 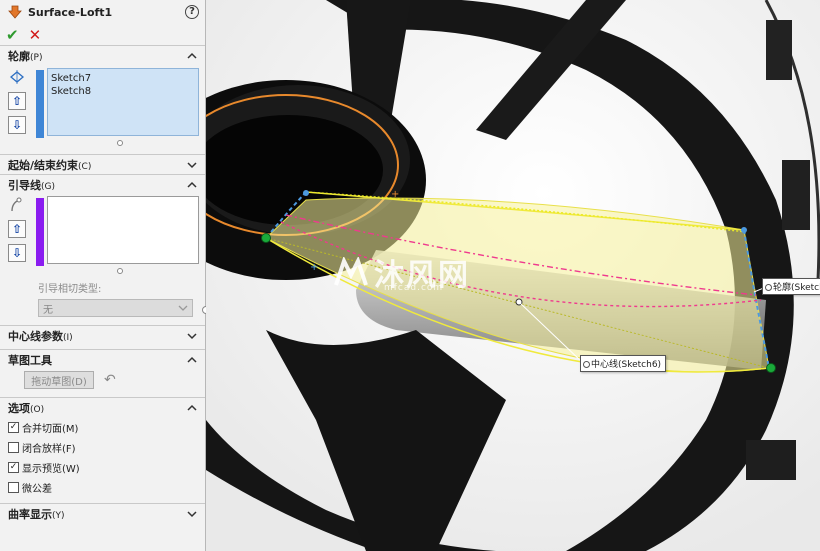 I want to click on section-options-mnemonic: (O), so click(x=37, y=409).